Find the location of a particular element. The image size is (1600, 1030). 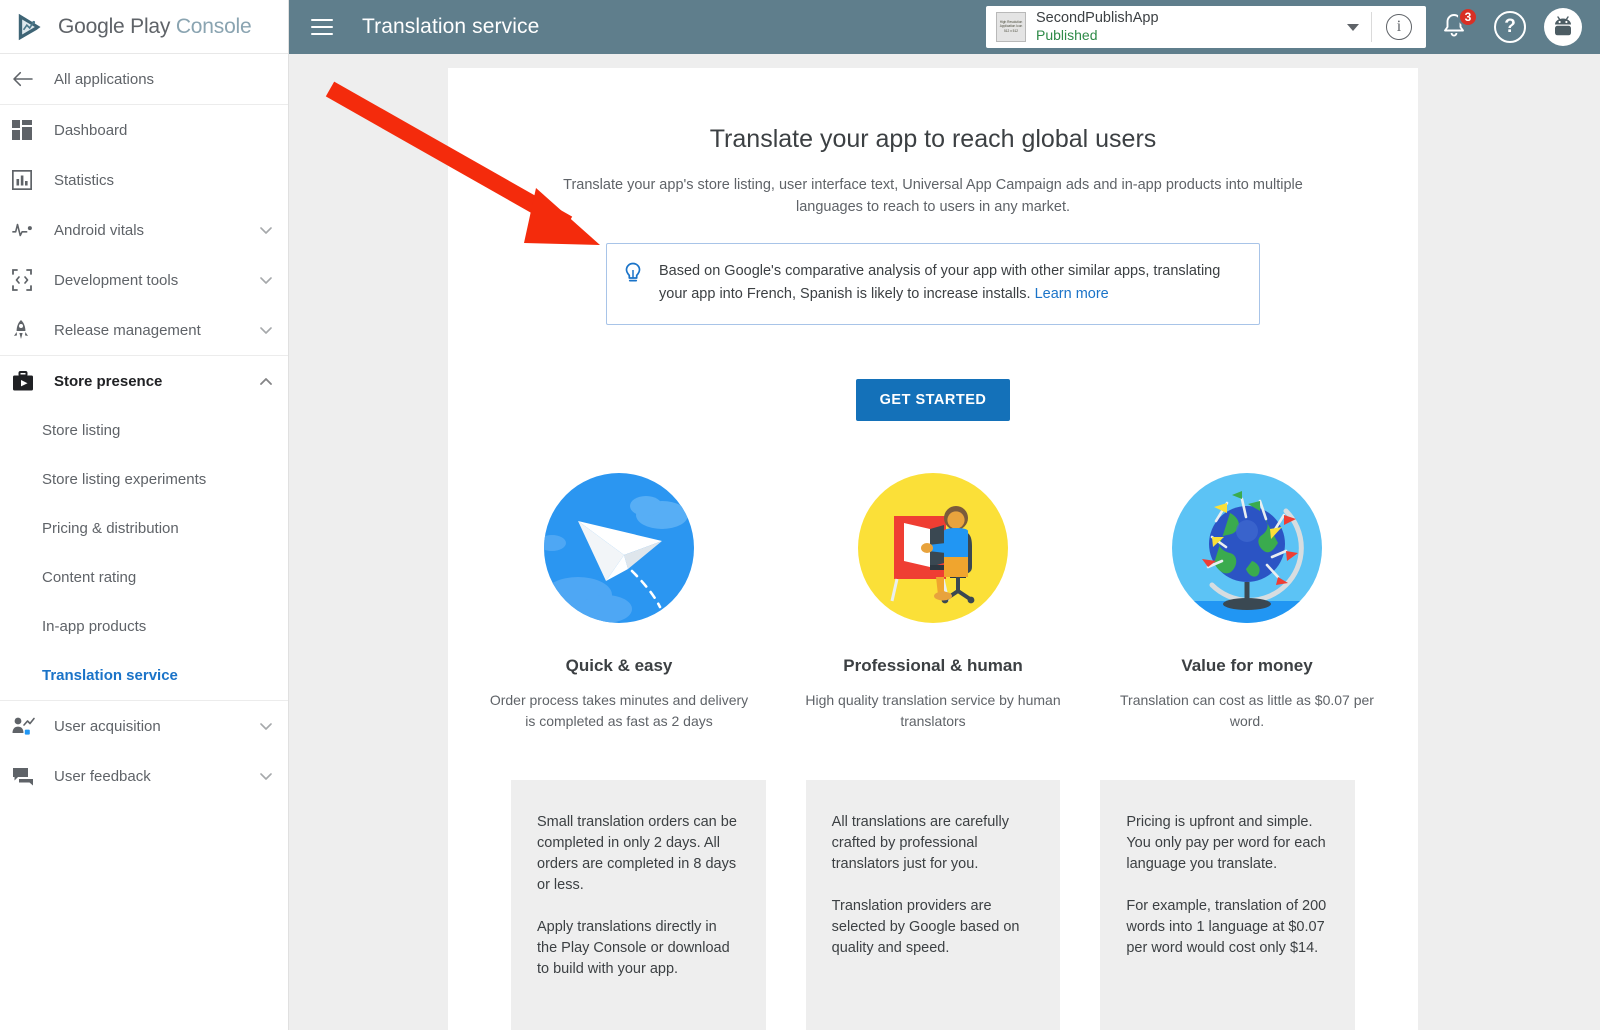

sidebar-item-label: All applications is located at coordinates (104, 79).